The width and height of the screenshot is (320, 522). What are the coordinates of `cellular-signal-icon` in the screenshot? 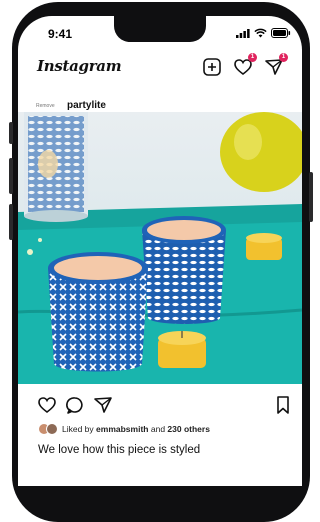 It's located at (243, 33).